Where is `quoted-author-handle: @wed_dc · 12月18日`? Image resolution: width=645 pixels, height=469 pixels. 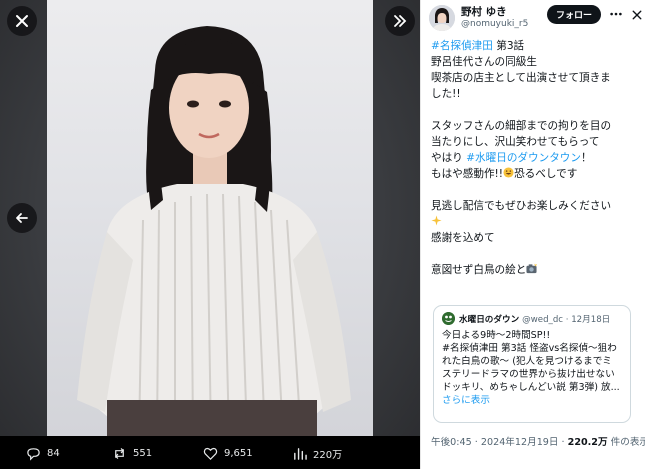 quoted-author-handle: @wed_dc · 12月18日 is located at coordinates (566, 319).